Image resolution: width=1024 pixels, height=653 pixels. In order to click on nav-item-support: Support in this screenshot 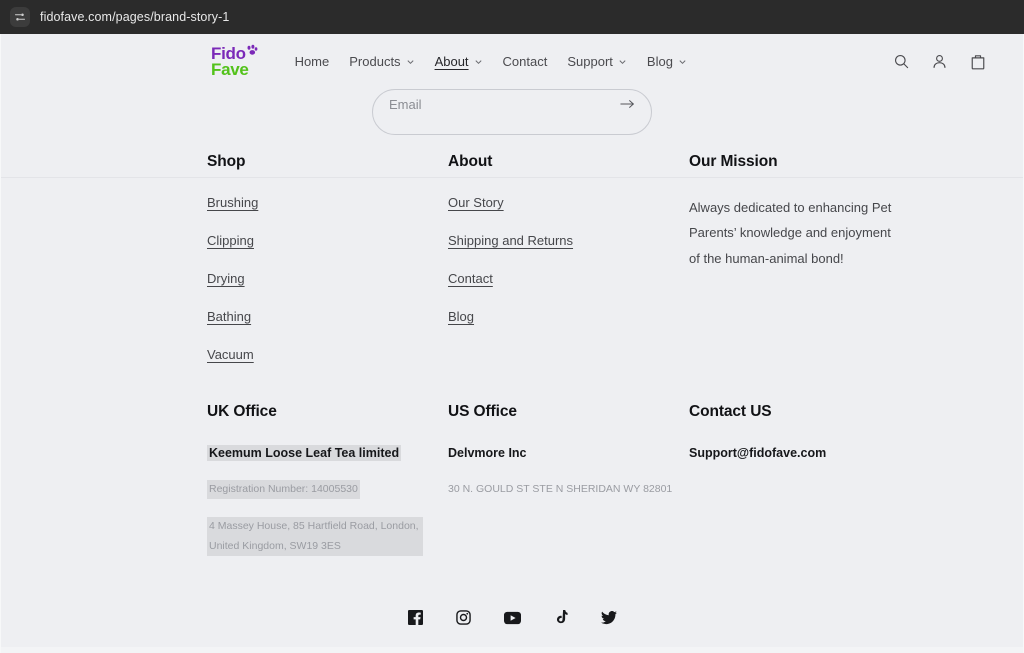, I will do `click(597, 61)`.